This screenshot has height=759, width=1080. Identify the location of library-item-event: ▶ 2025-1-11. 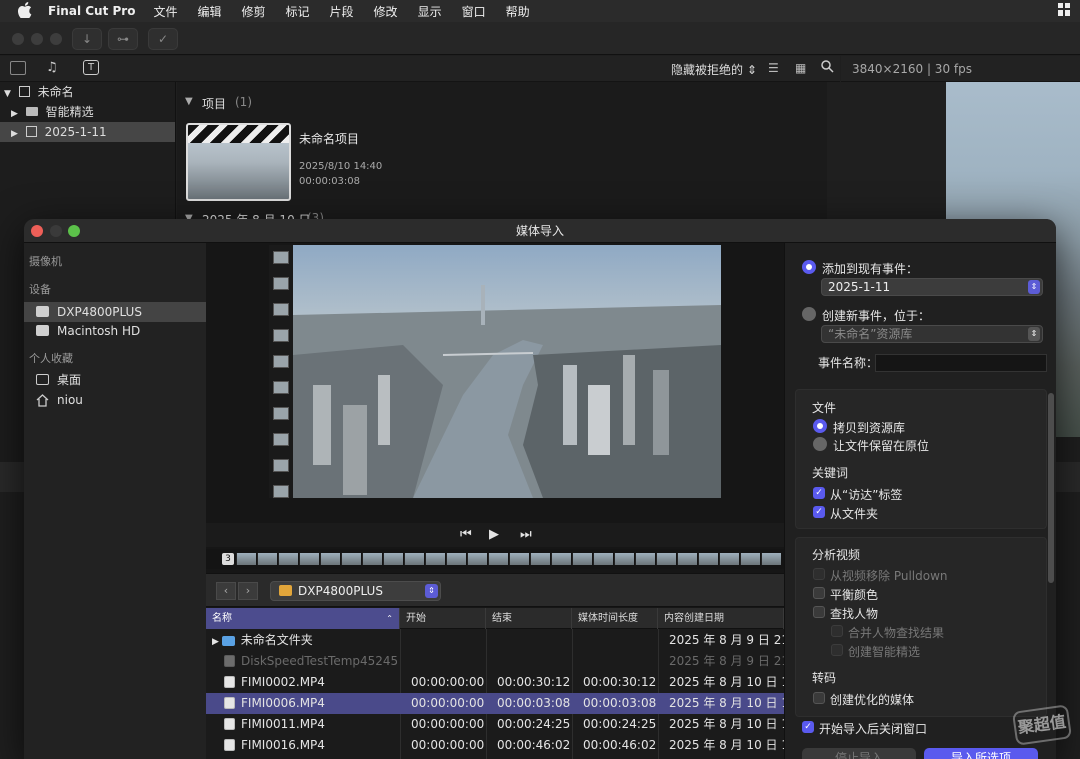
(87, 132).